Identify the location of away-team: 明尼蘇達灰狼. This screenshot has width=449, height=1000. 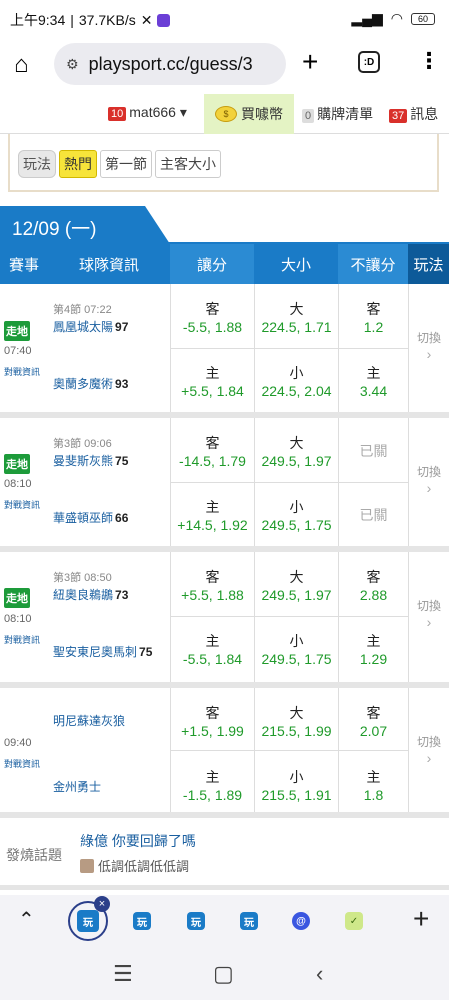
(89, 720).